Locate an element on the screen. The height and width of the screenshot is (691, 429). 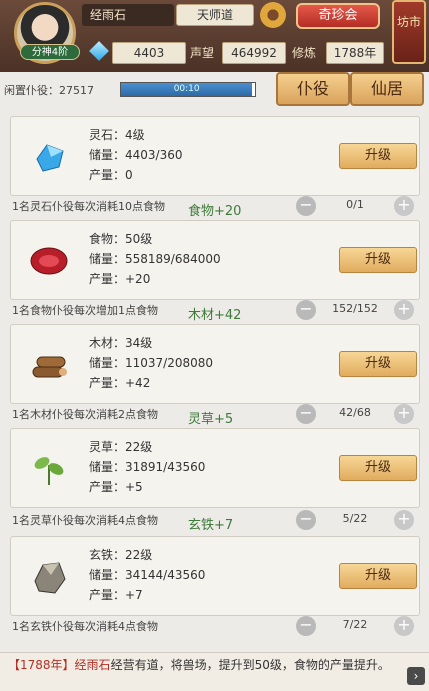
servant-row-food: 1名食物仆役每次增加1点食物 木材+42 − 152/152 + is located at coordinates (215, 310).